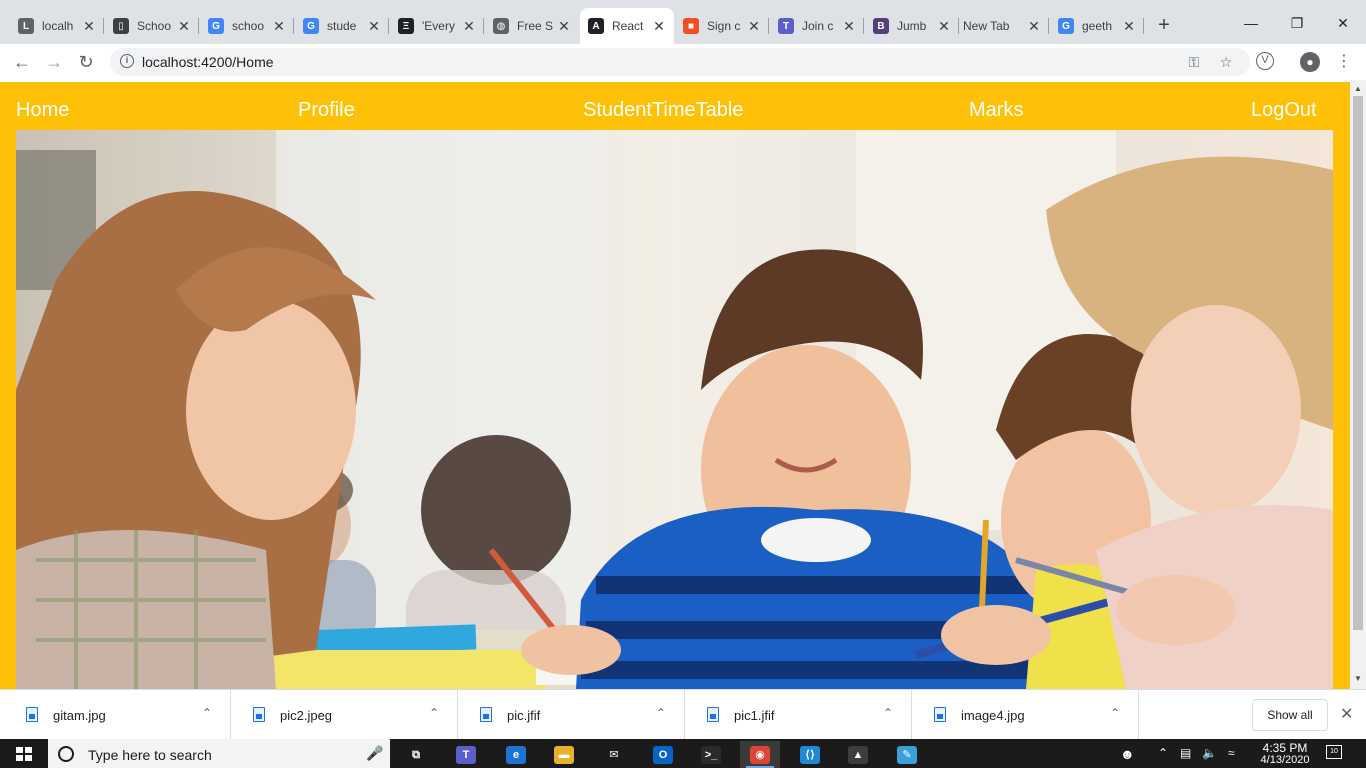  What do you see at coordinates (1358, 679) in the screenshot?
I see `scroll-down-icon: ▼` at bounding box center [1358, 679].